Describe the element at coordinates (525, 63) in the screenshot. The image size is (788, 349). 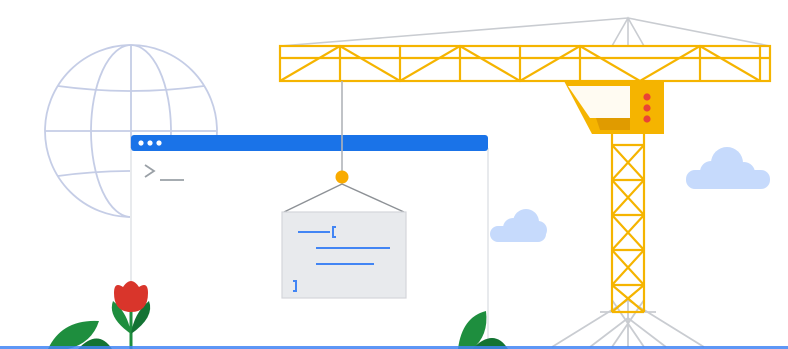
I see `crane-jib` at that location.